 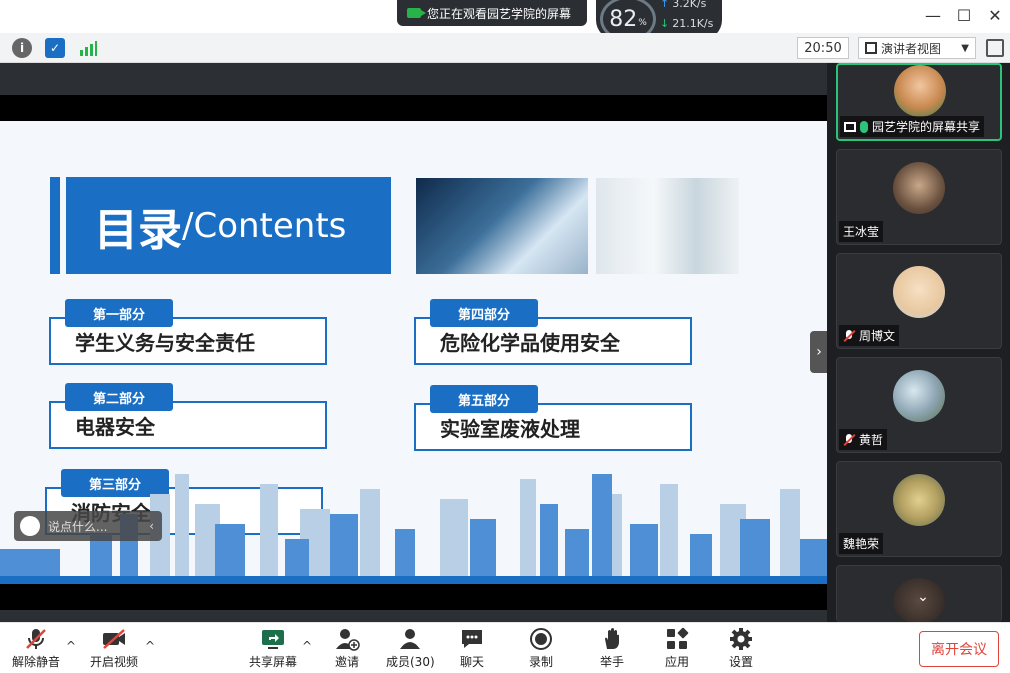 I want to click on participant-name-tag: 魏艳荣, so click(x=861, y=543).